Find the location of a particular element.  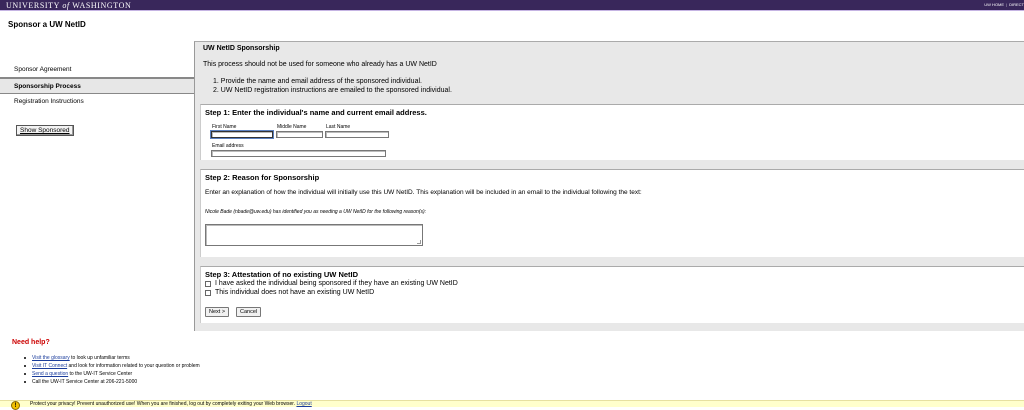

next-button: Next > is located at coordinates (217, 312).